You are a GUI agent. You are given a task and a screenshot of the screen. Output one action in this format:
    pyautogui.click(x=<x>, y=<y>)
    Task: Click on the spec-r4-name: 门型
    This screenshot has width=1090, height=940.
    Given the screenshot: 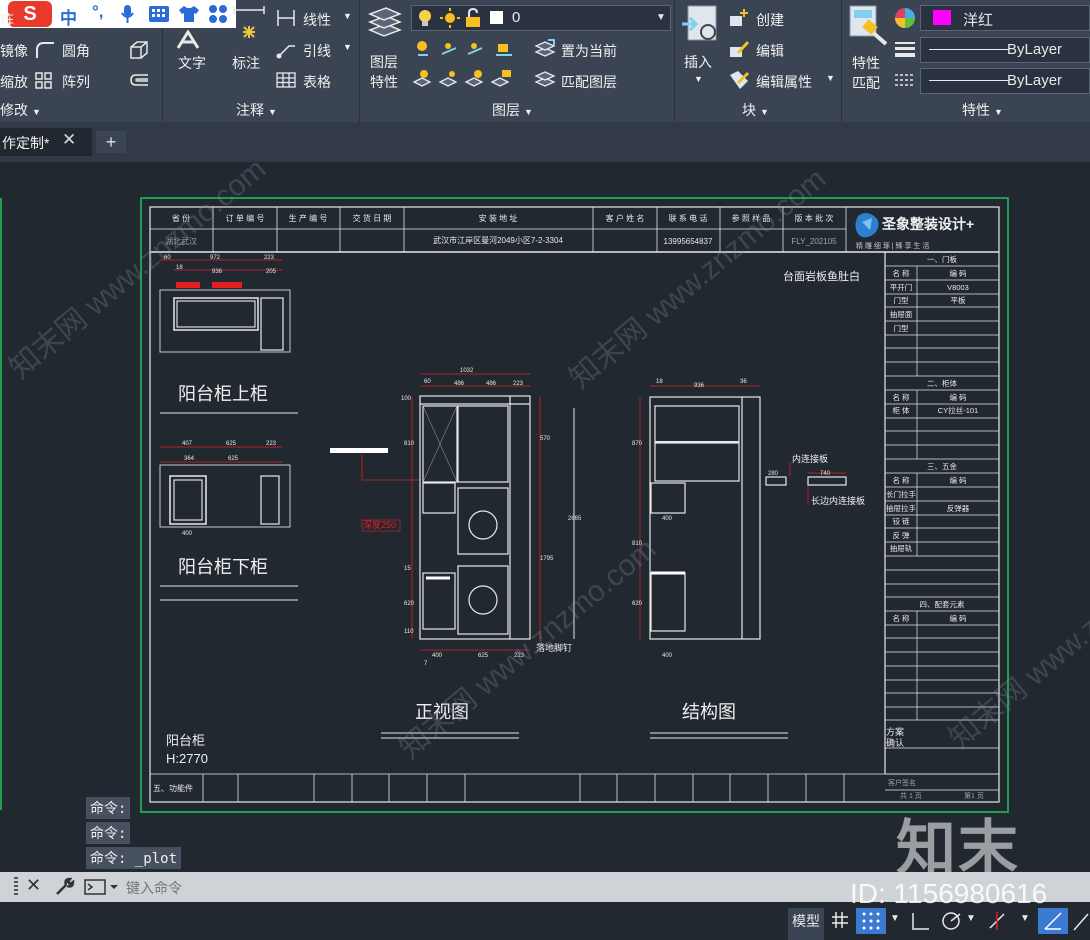 What is the action you would take?
    pyautogui.click(x=901, y=328)
    